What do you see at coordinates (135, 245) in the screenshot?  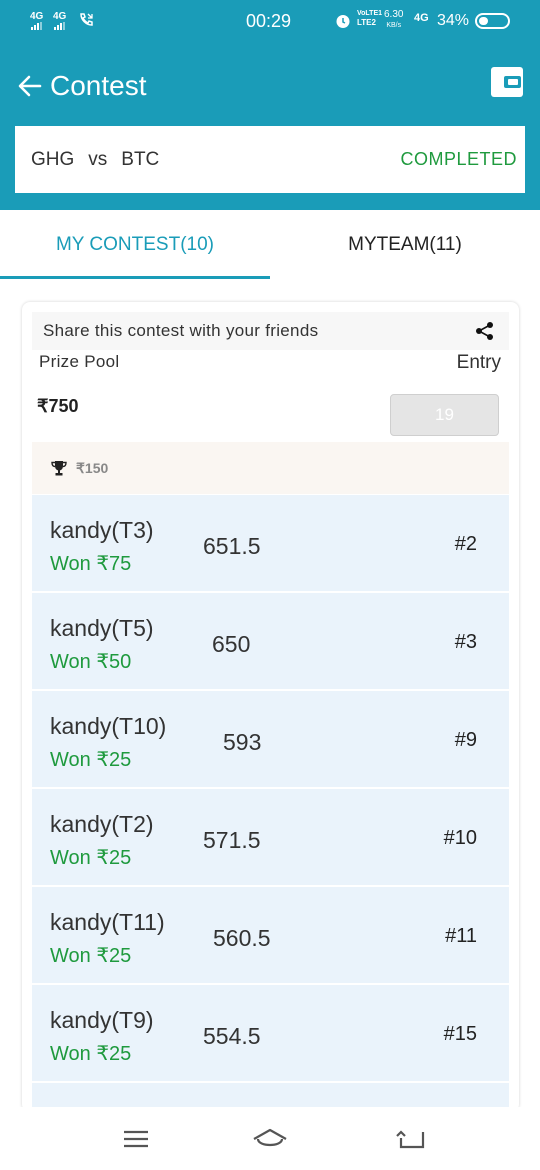 I see `tab-my-contest: MY CONTEST(10)` at bounding box center [135, 245].